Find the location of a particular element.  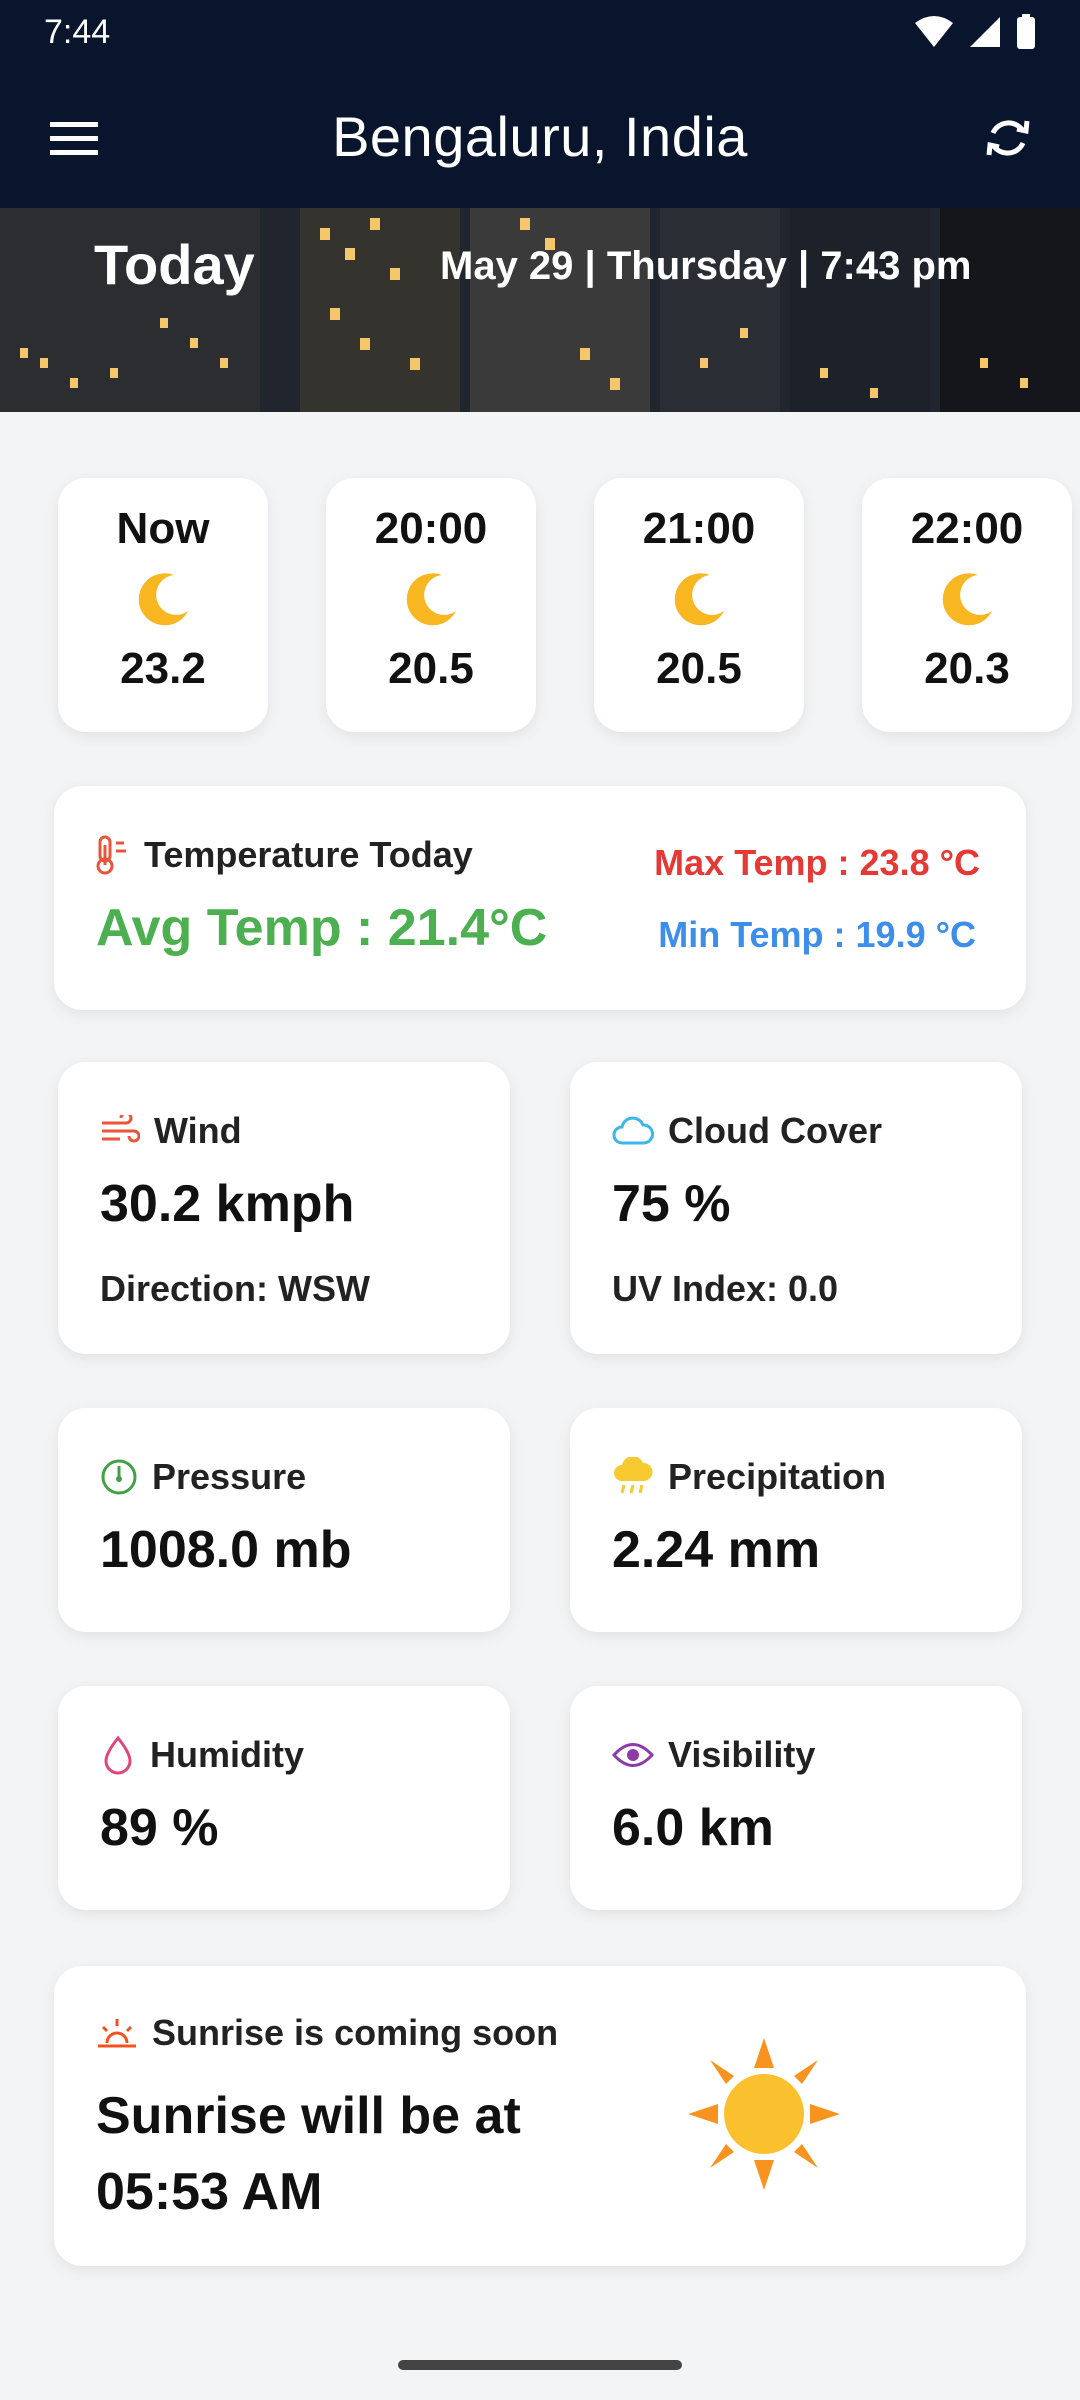

humidity-label-text: Humidity is located at coordinates (227, 1754).